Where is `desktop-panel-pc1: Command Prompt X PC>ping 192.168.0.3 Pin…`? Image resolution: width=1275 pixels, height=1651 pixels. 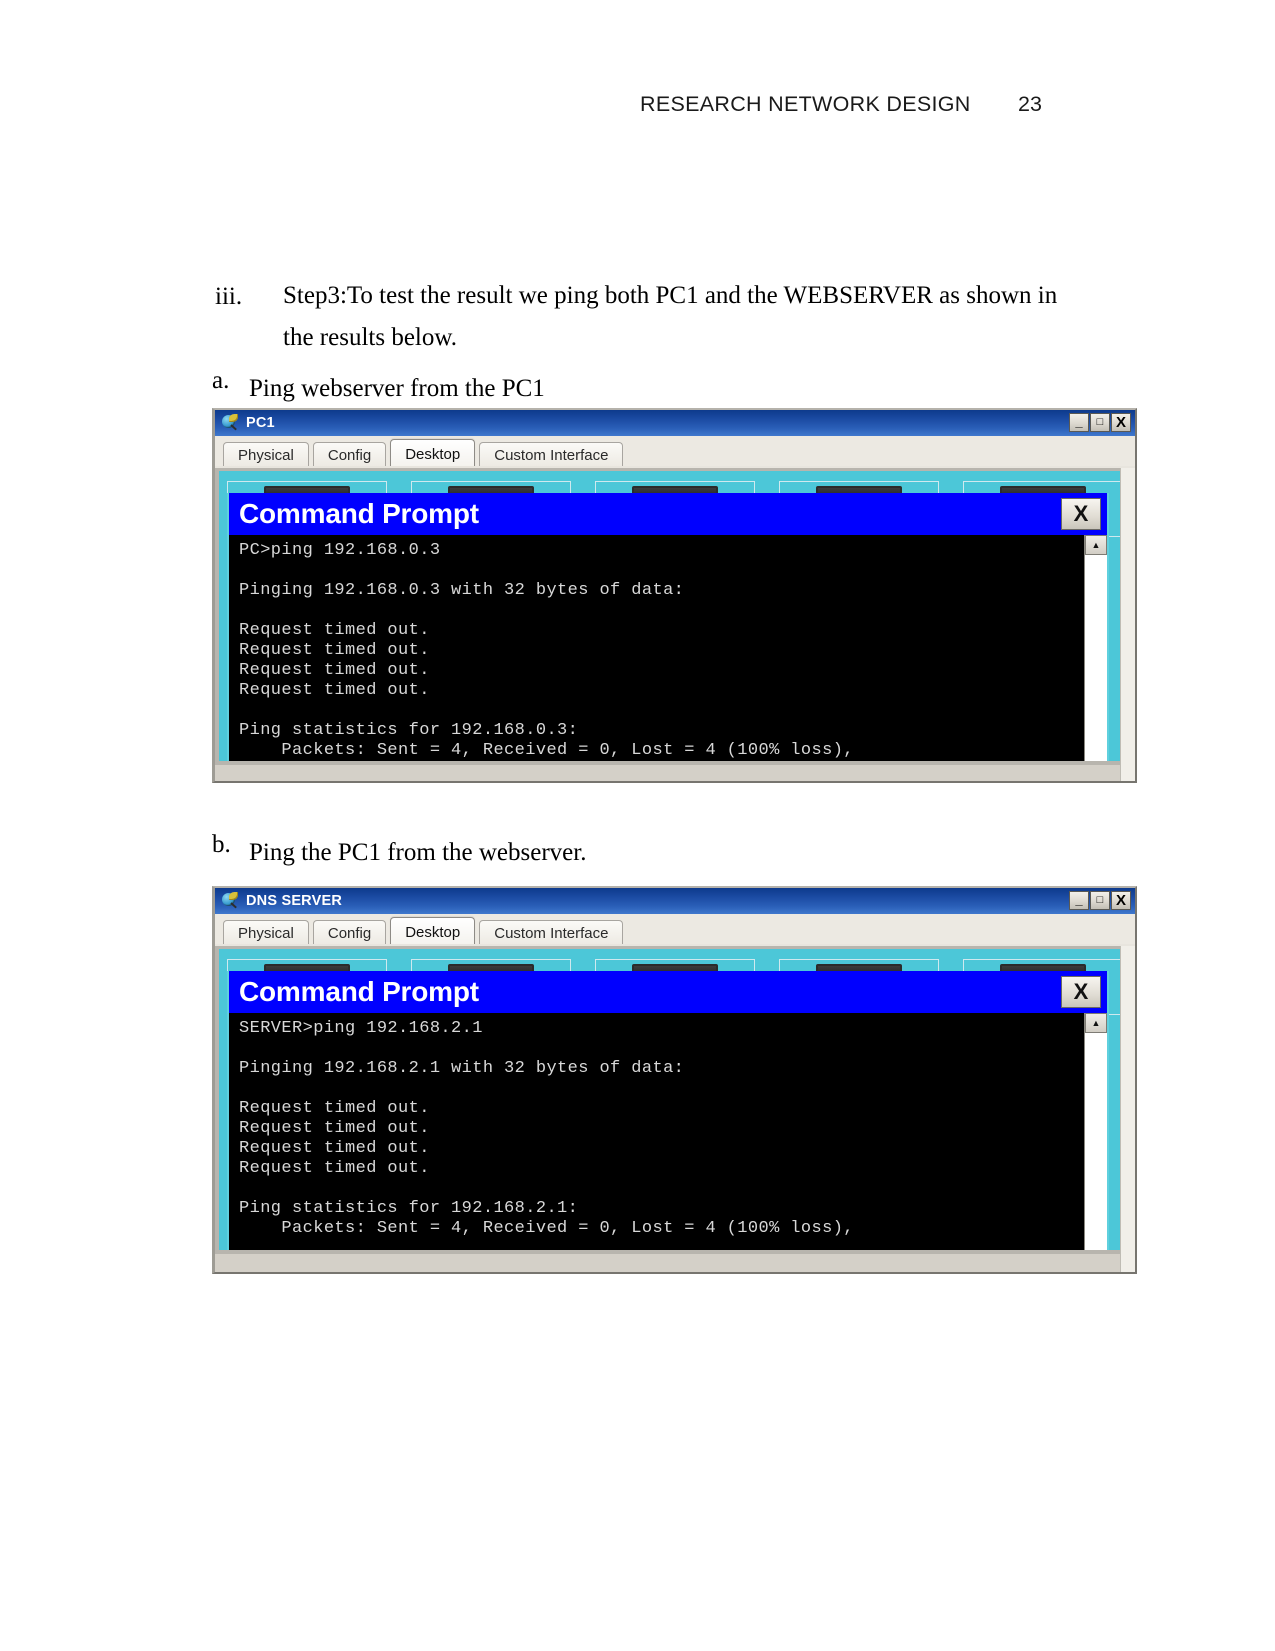 desktop-panel-pc1: Command Prompt X PC>ping 192.168.0.3 Pin… is located at coordinates (675, 616).